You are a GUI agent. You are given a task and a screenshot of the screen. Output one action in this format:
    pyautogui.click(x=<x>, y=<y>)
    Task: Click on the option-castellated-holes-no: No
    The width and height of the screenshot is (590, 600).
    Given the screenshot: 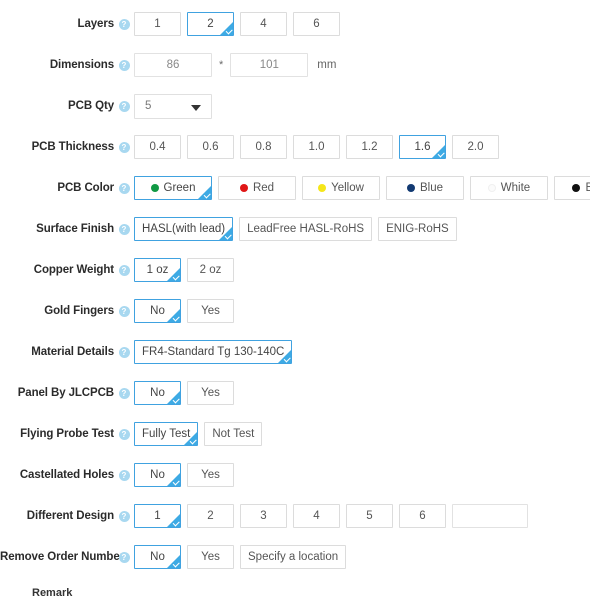 What is the action you would take?
    pyautogui.click(x=157, y=475)
    